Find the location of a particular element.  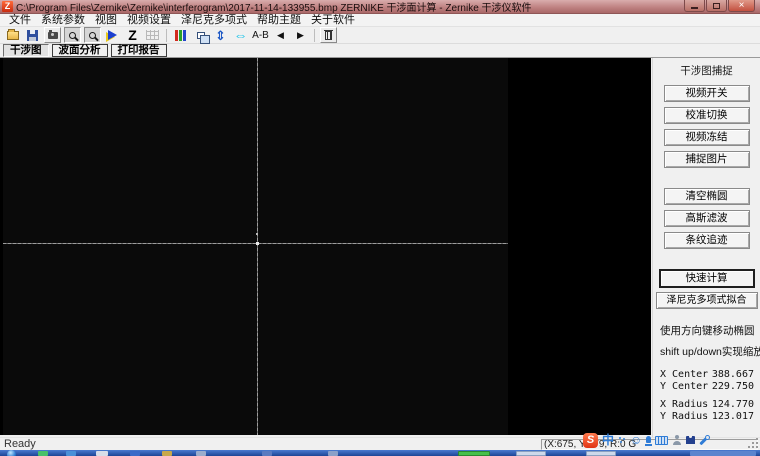

up-down-arrows-icon: ⇕ is located at coordinates (220, 35).